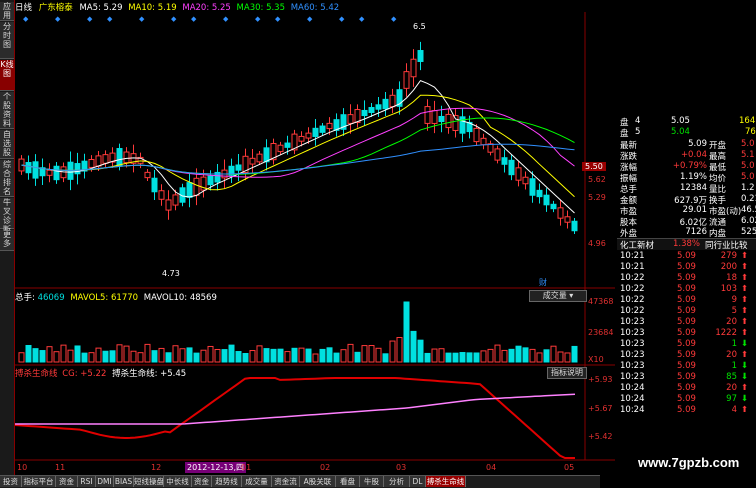 The height and width of the screenshot is (488, 756). Describe the element at coordinates (67, 481) in the screenshot. I see `indicator-tab-2: 资金` at that location.